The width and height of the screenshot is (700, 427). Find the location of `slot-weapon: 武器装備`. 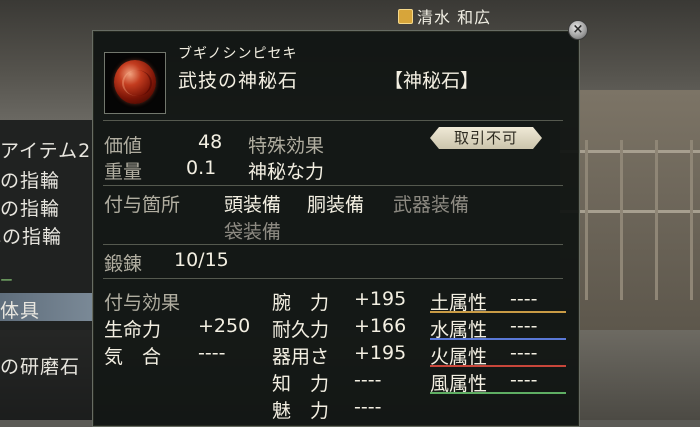

slot-weapon: 武器装備 is located at coordinates (431, 205).